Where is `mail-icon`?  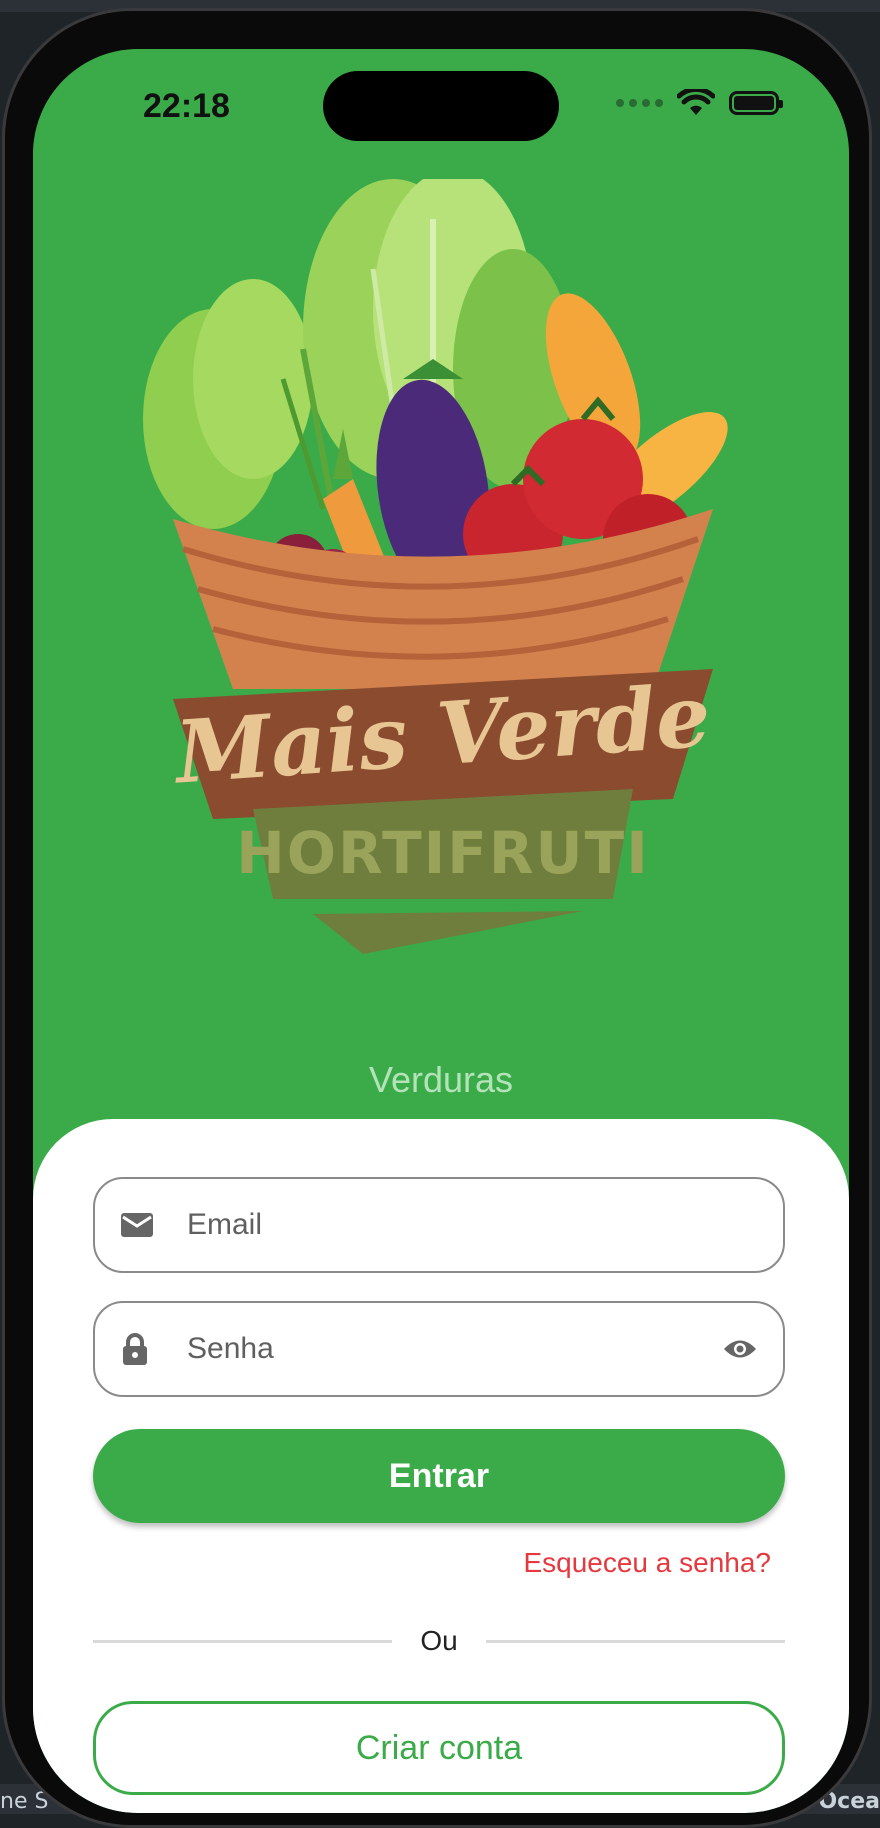
mail-icon is located at coordinates (151, 1225).